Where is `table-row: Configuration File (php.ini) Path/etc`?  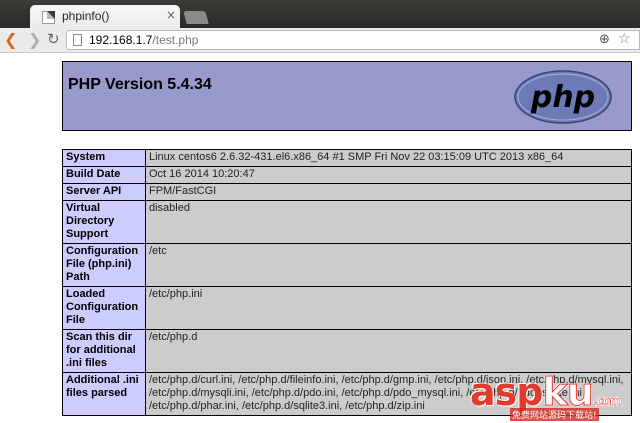 table-row: Configuration File (php.ini) Path/etc is located at coordinates (347, 265).